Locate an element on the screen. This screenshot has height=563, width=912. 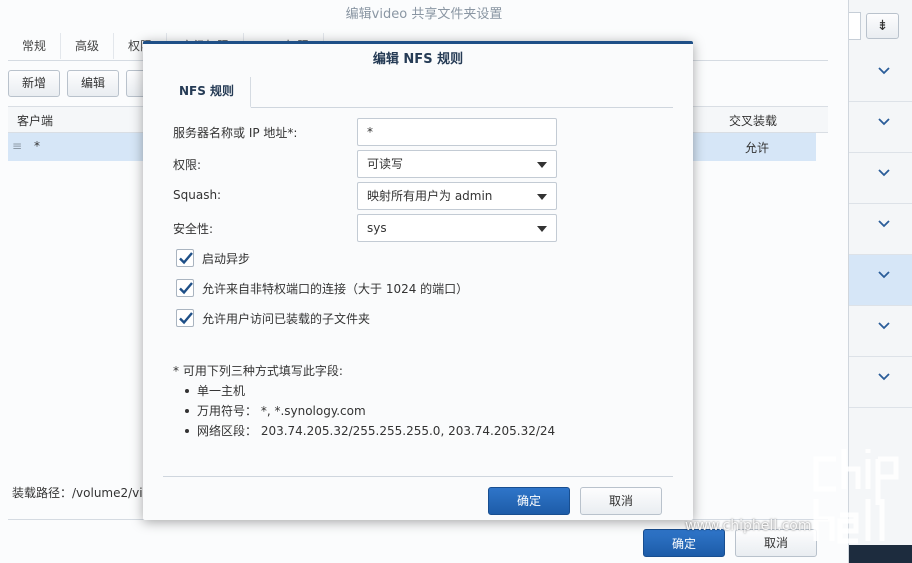
note-item-text: 单一主机 is located at coordinates (221, 391).